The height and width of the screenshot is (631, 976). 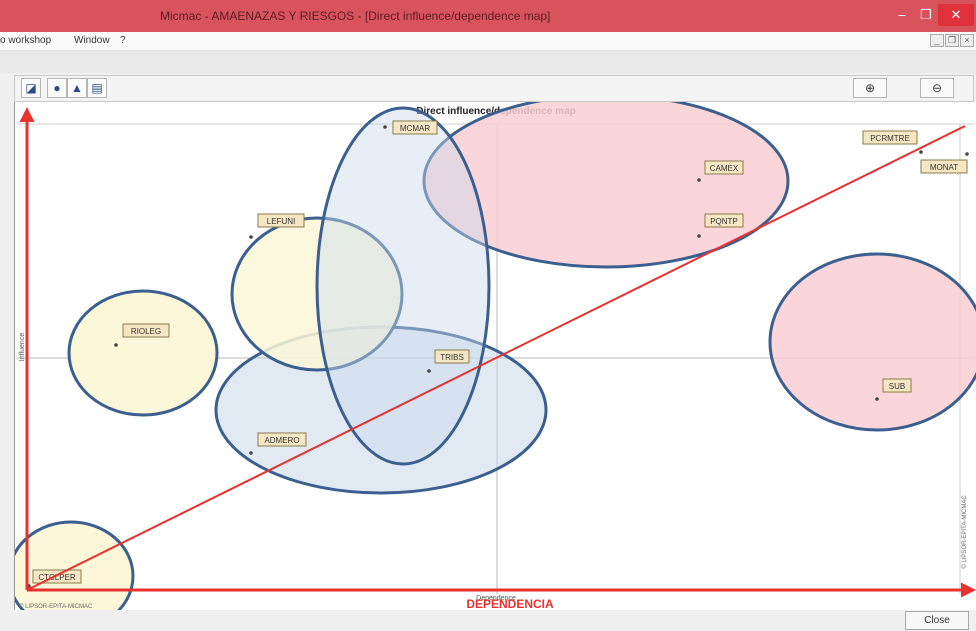 What do you see at coordinates (937, 40) in the screenshot?
I see `mdi-minimize-icon: _` at bounding box center [937, 40].